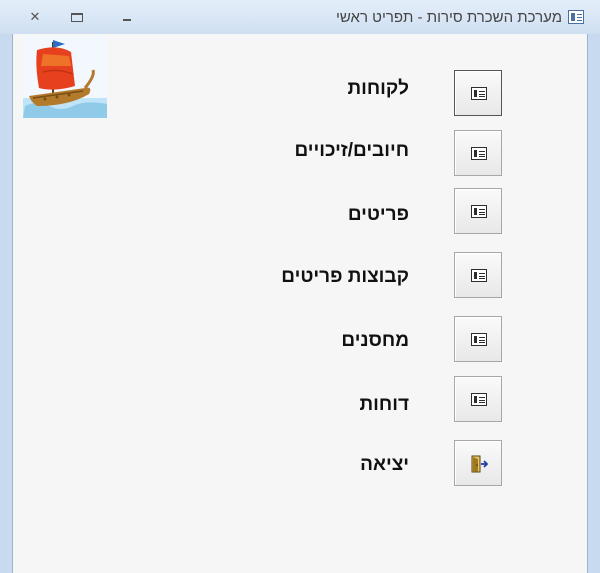  I want to click on minimize-icon, so click(127, 20).